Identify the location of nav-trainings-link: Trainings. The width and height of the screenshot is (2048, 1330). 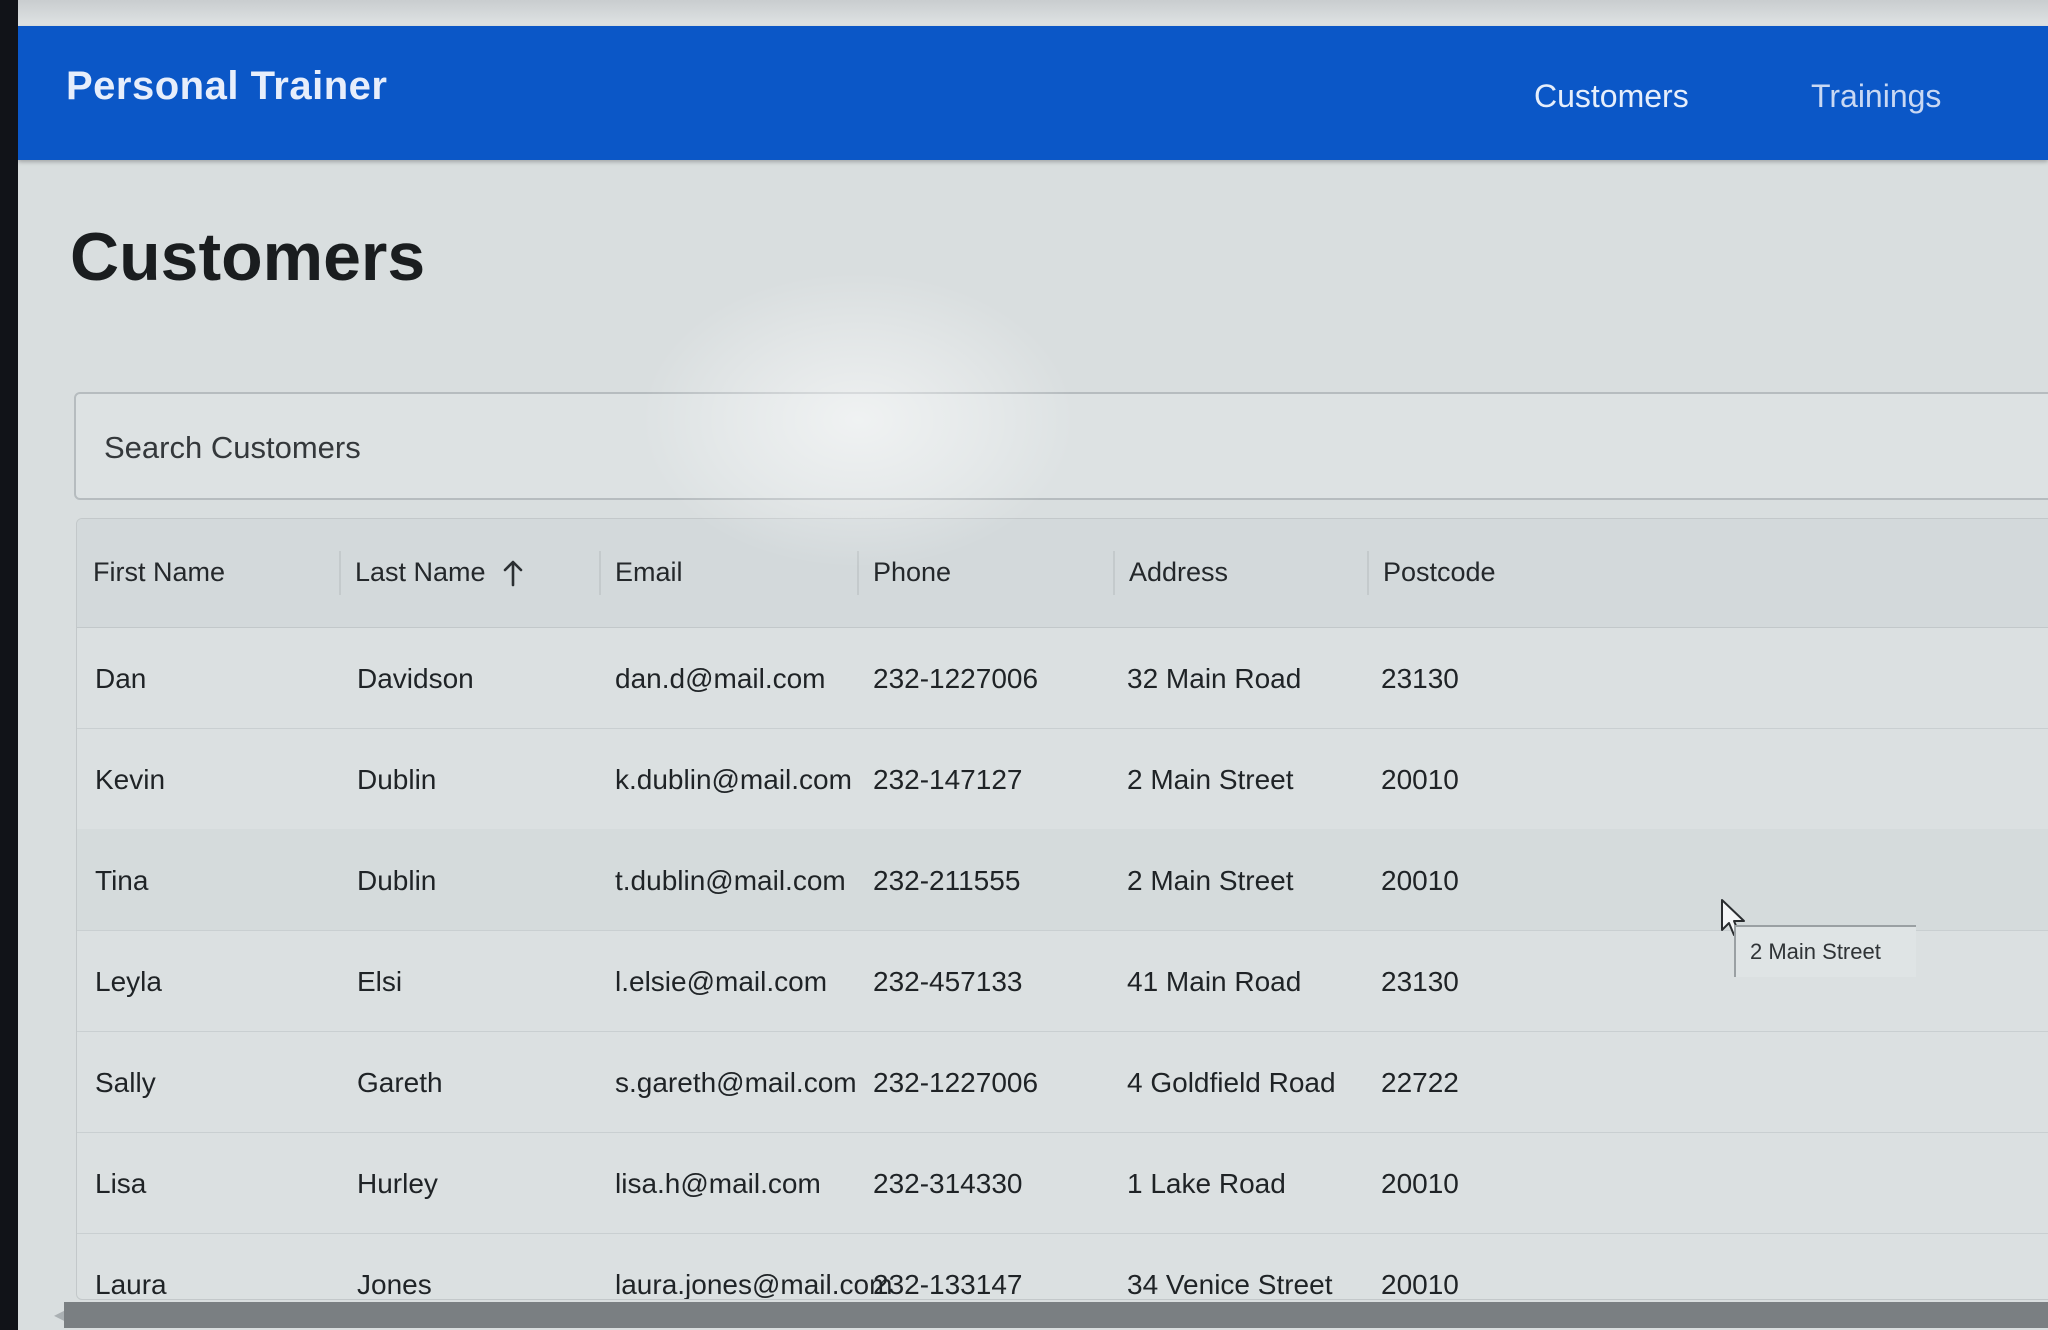
(1876, 96).